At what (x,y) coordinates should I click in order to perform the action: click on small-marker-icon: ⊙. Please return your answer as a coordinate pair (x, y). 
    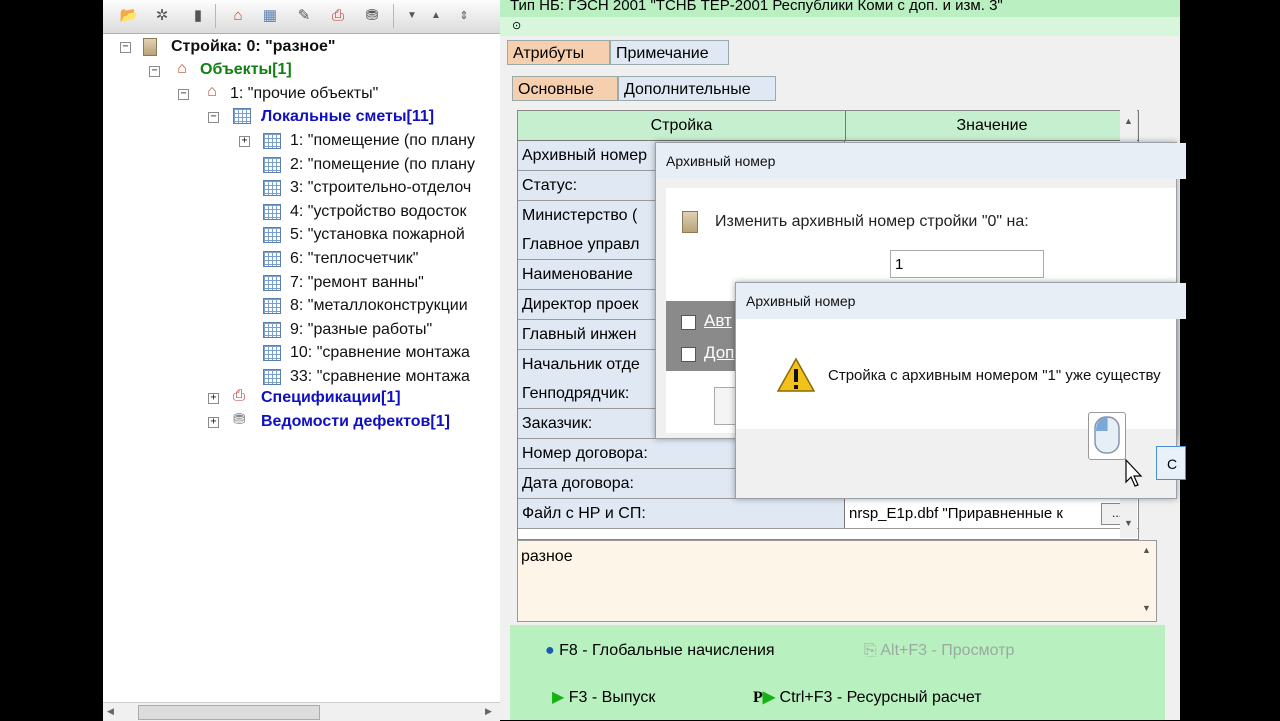
    Looking at the image, I should click on (516, 26).